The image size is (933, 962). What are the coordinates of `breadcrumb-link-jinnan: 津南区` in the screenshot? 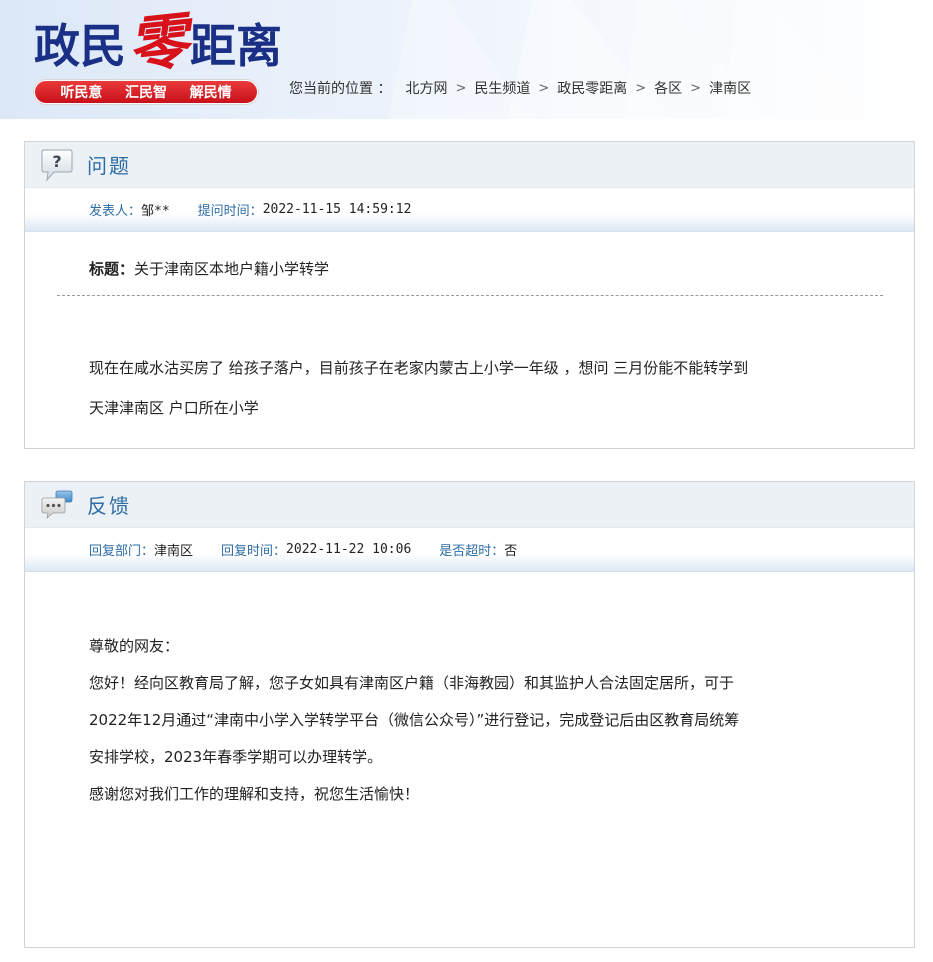 It's located at (730, 88).